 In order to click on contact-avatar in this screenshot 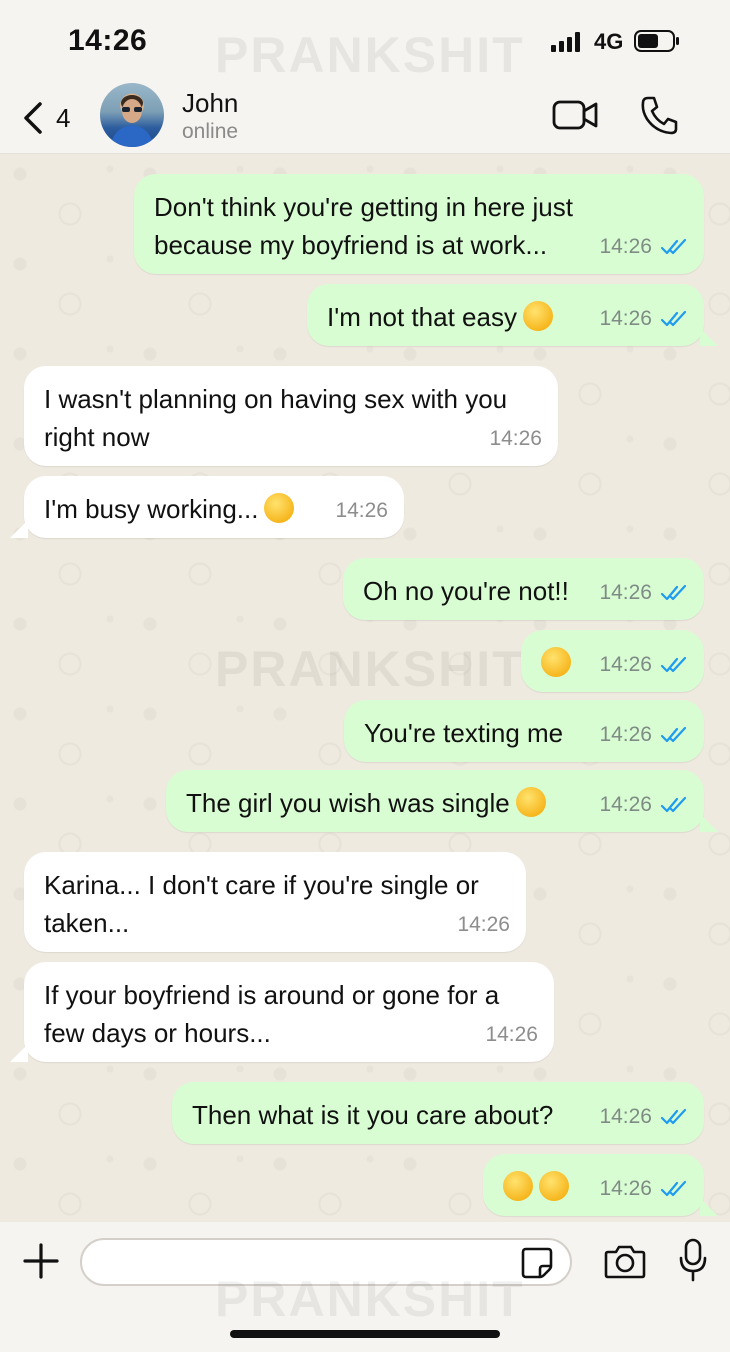, I will do `click(132, 115)`.